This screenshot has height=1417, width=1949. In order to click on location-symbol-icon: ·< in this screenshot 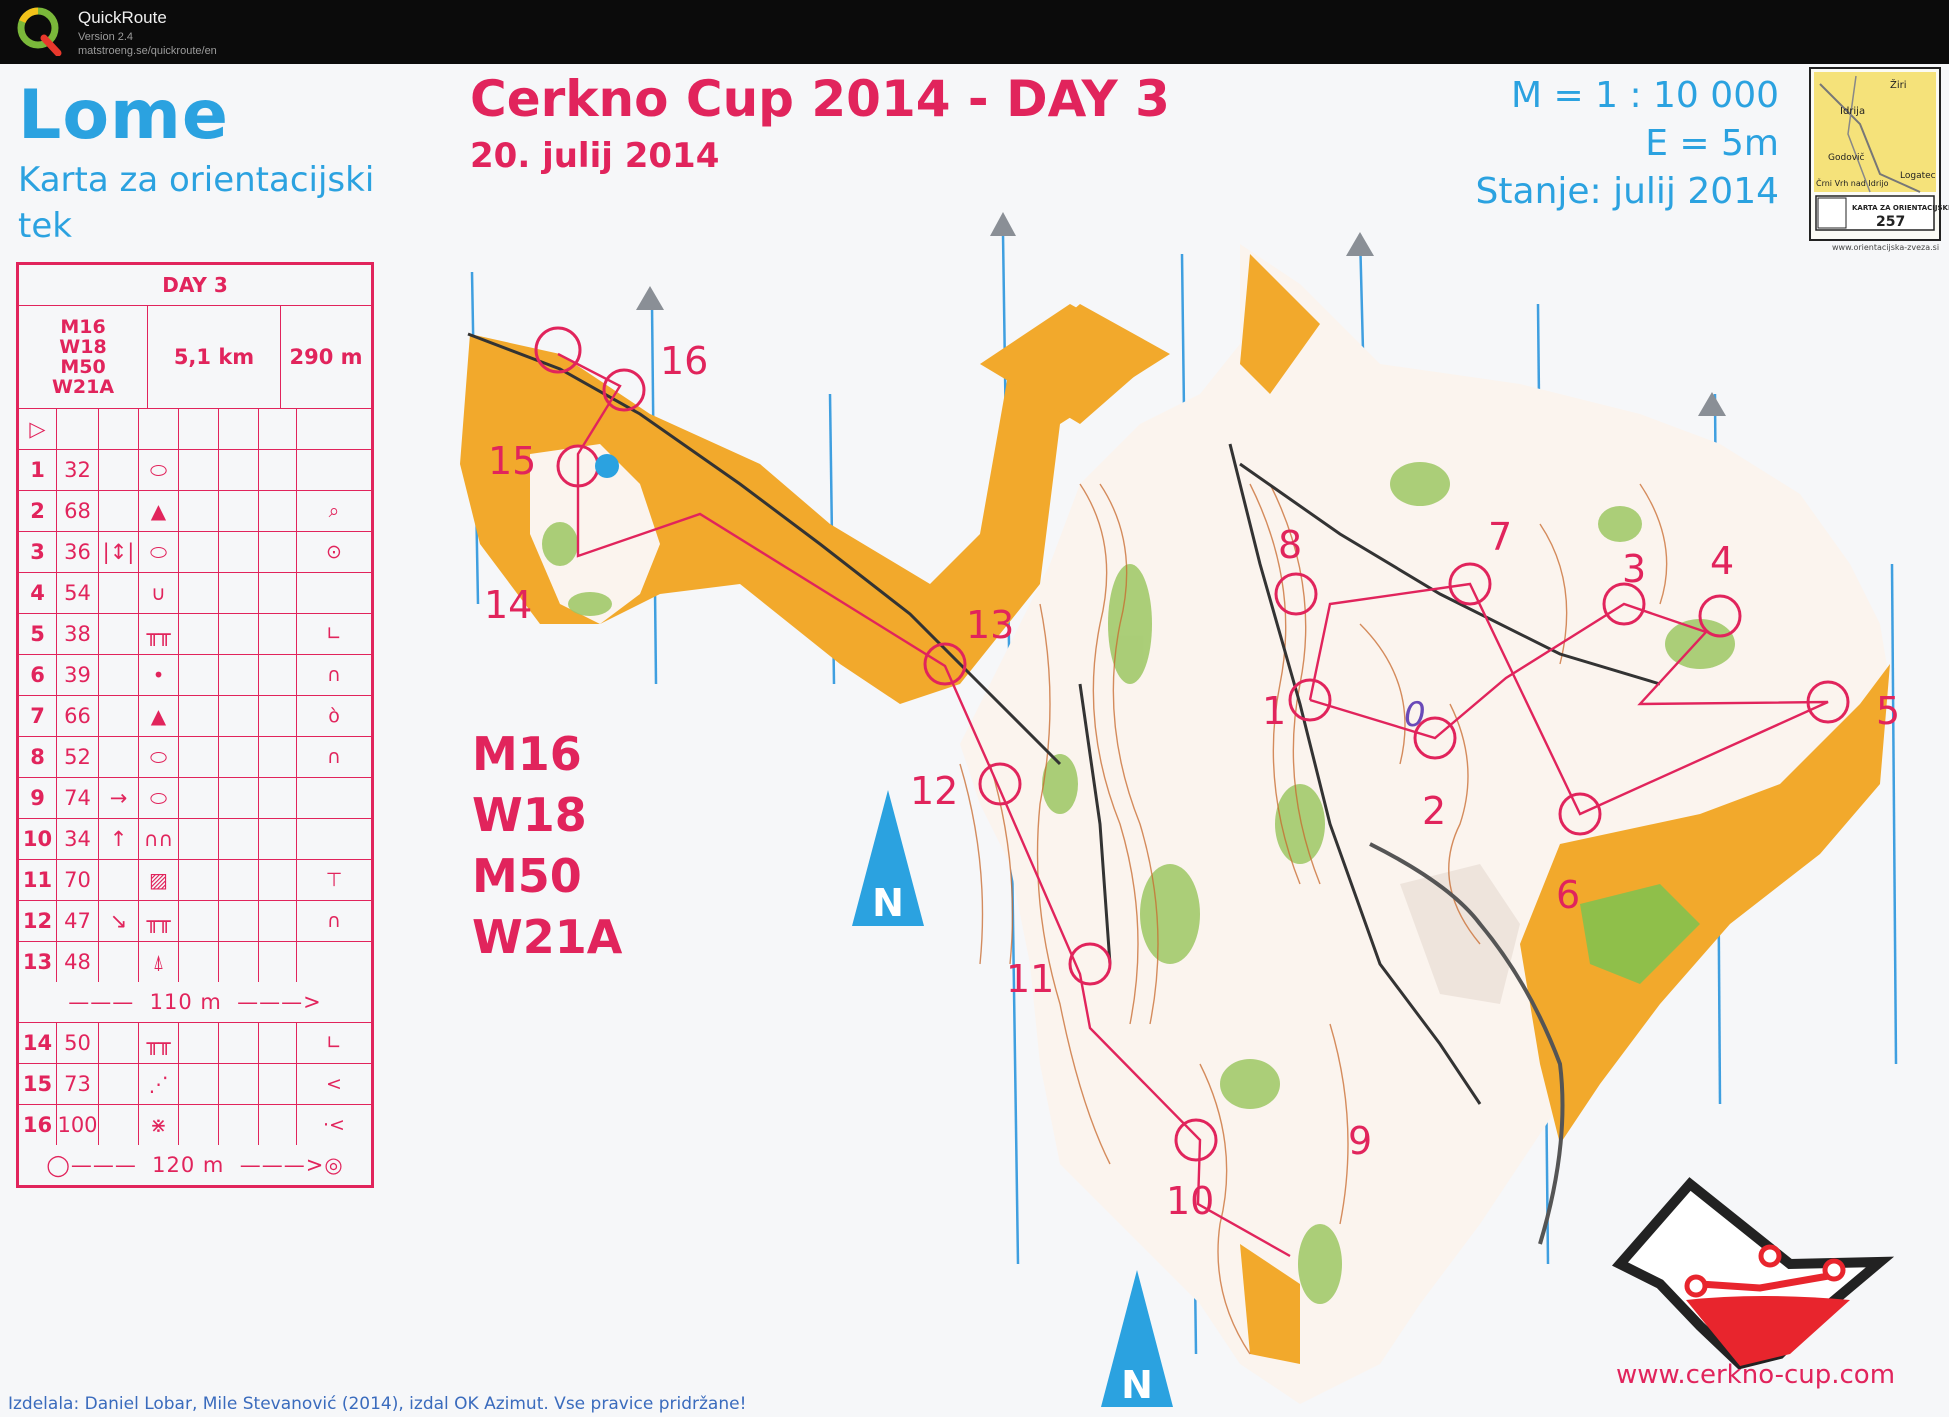, I will do `click(334, 1125)`.